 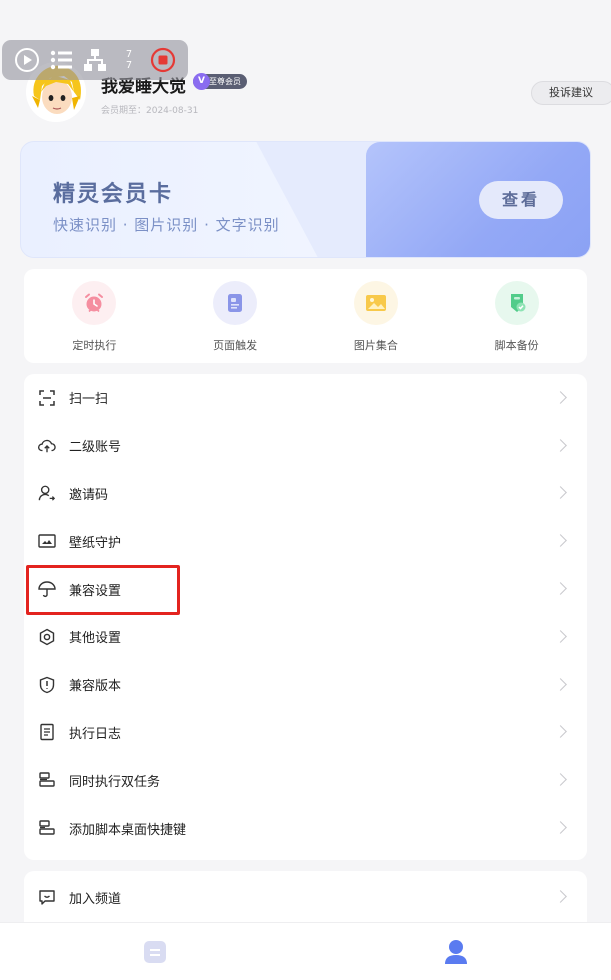 What do you see at coordinates (113, 194) in the screenshot?
I see `member-card-title: 精灵会员卡` at bounding box center [113, 194].